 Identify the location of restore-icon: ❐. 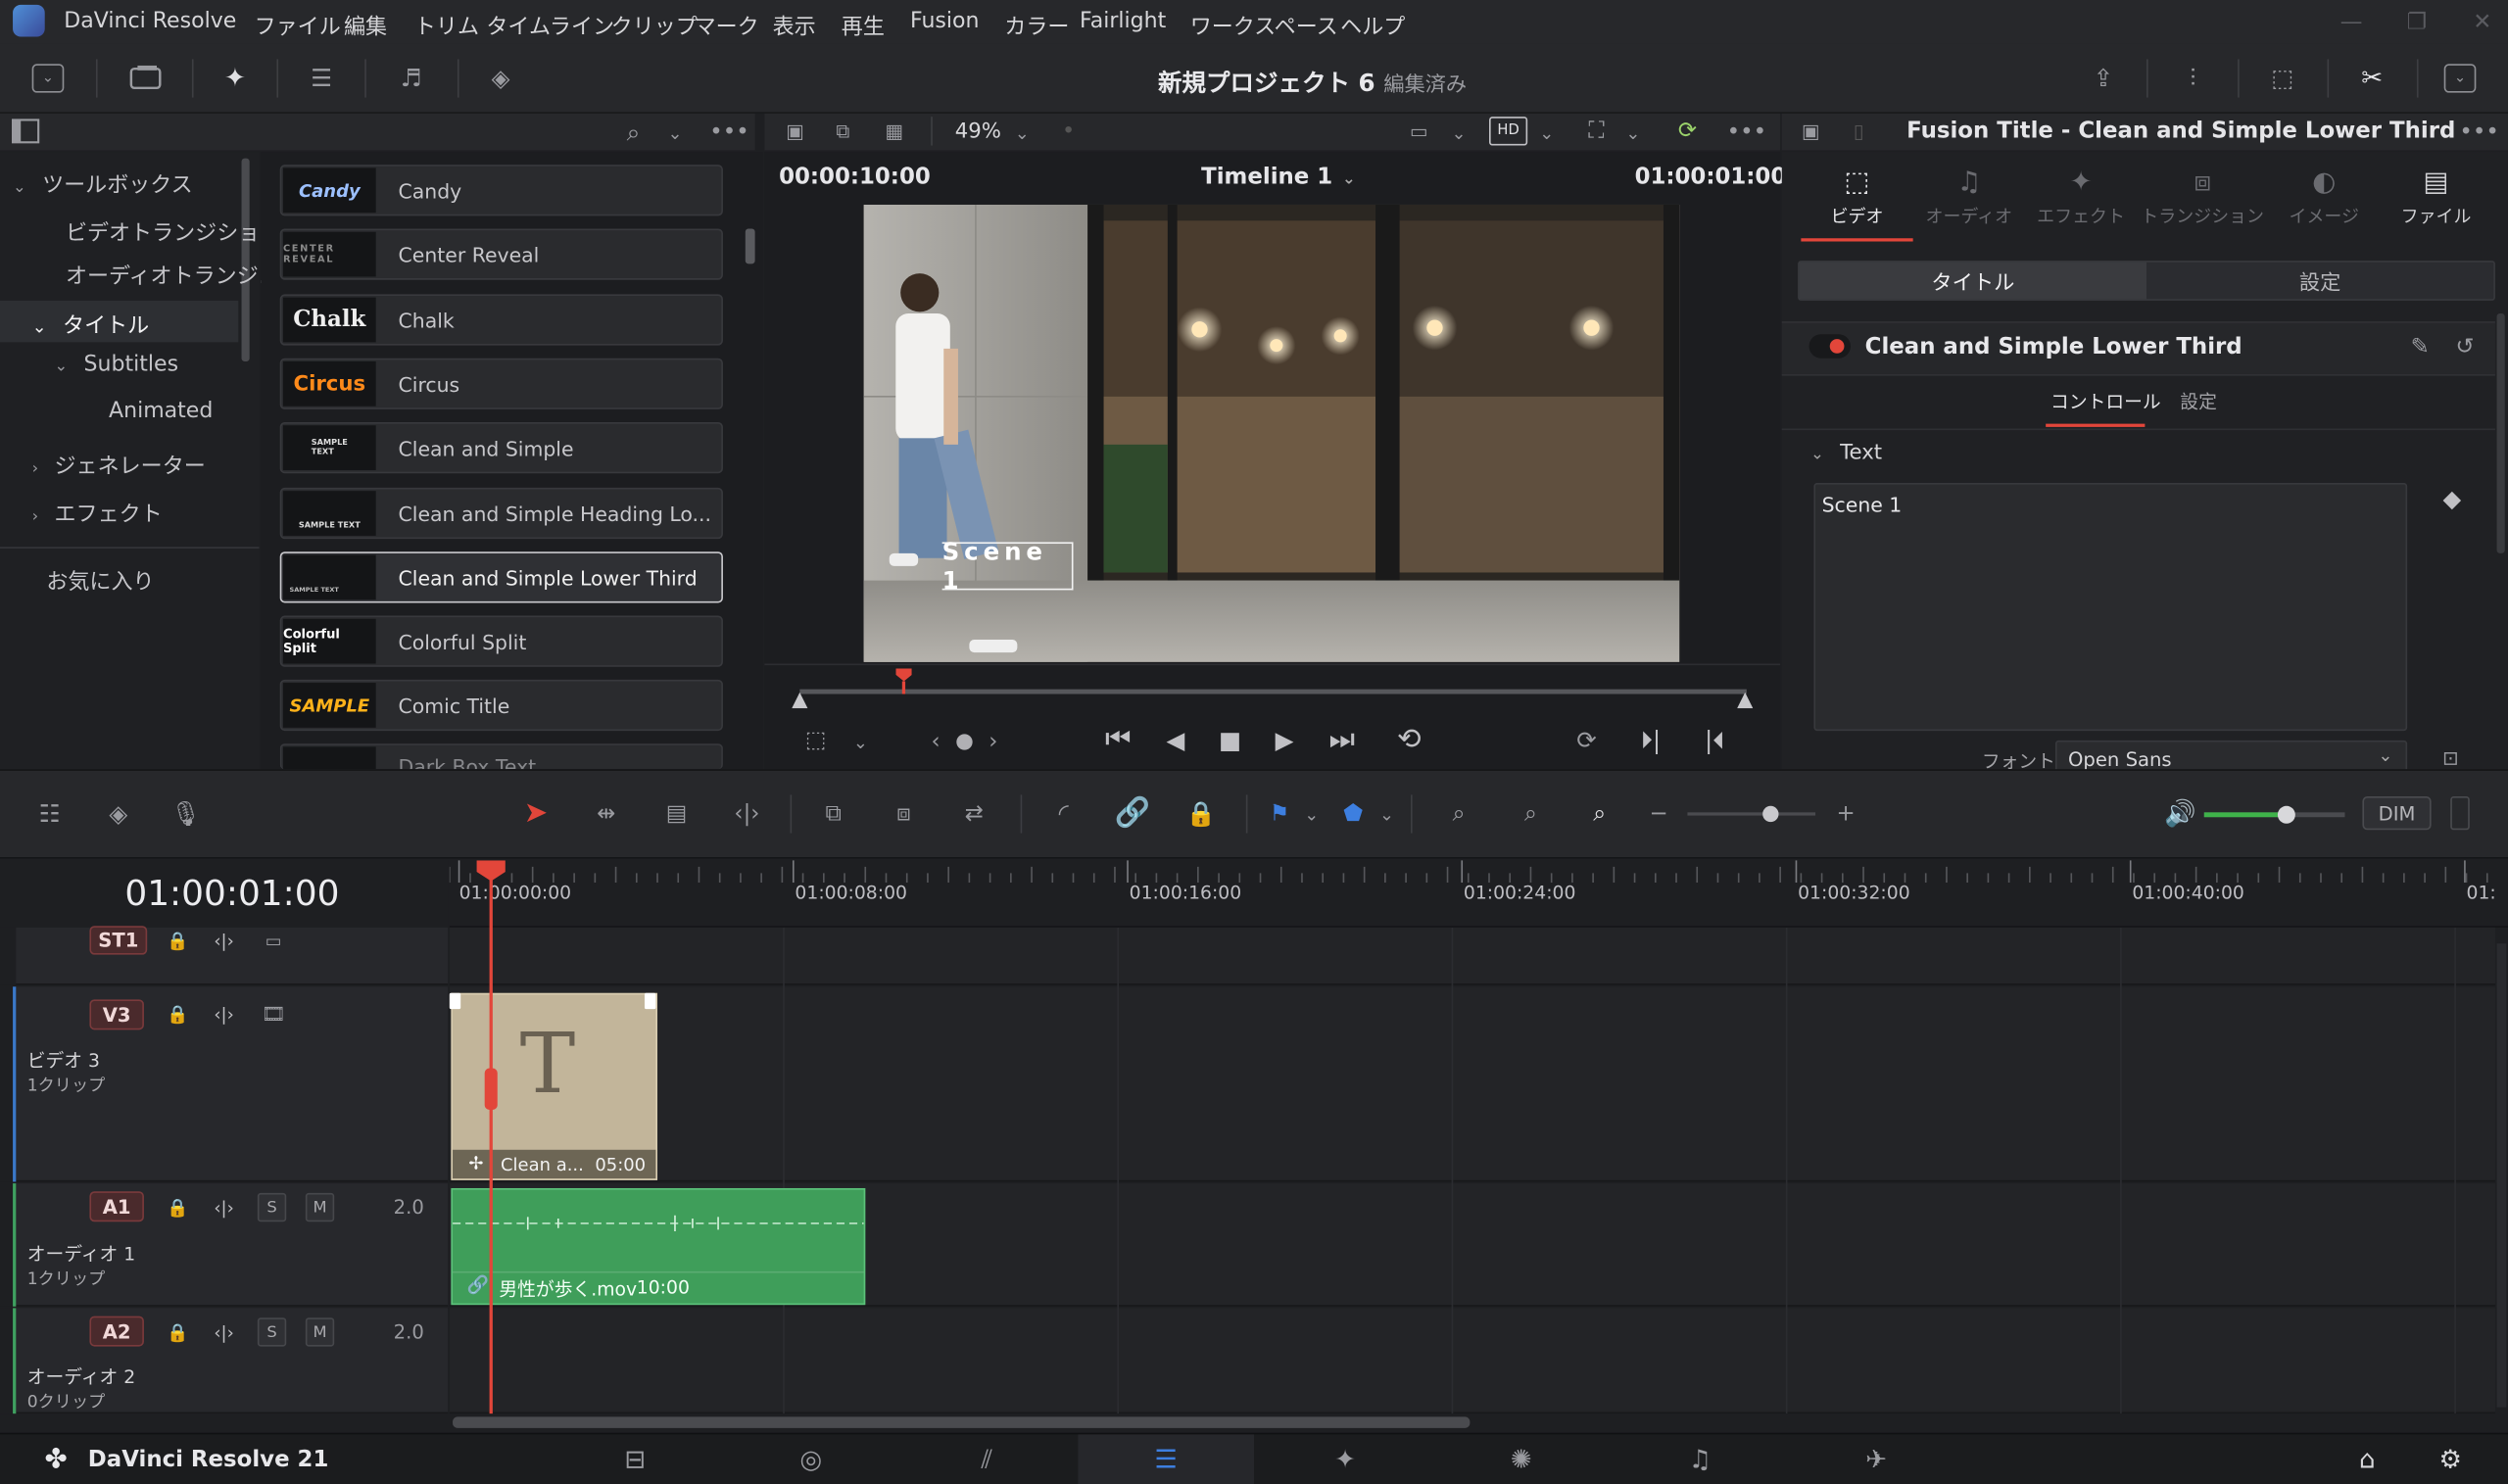
(2417, 22).